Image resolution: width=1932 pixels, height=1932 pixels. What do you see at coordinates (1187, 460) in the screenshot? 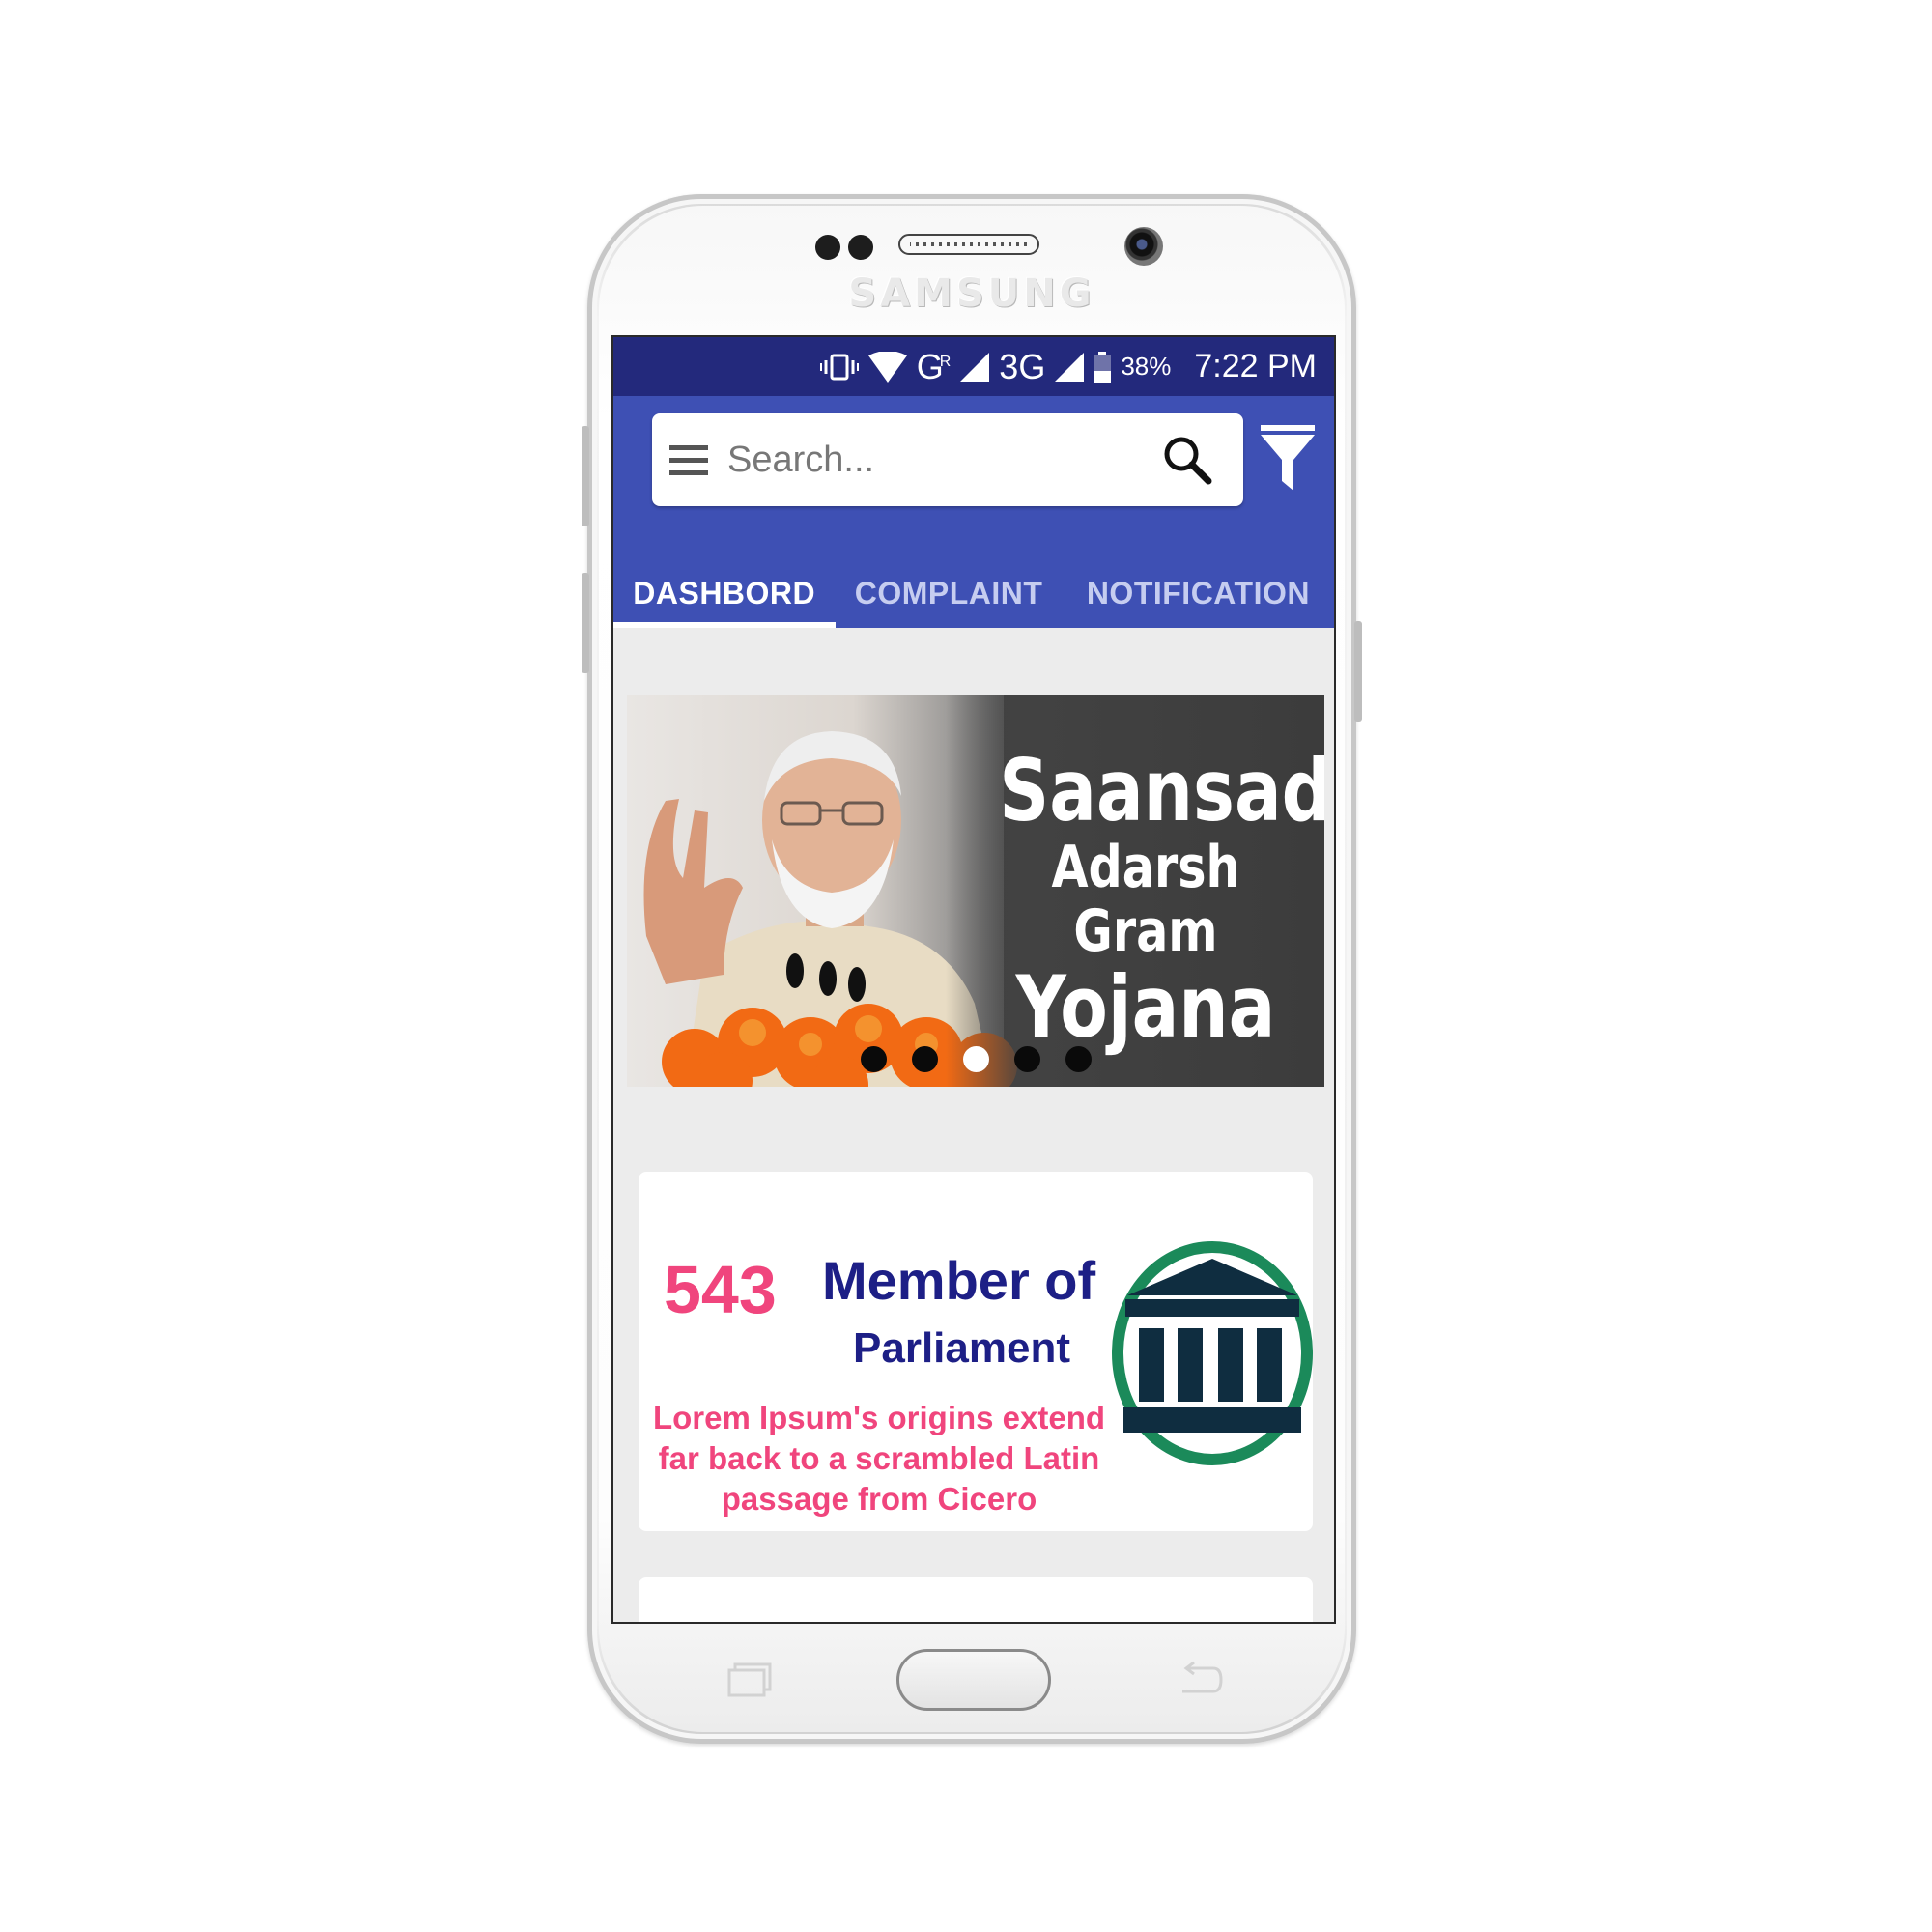
I see `search-icon` at bounding box center [1187, 460].